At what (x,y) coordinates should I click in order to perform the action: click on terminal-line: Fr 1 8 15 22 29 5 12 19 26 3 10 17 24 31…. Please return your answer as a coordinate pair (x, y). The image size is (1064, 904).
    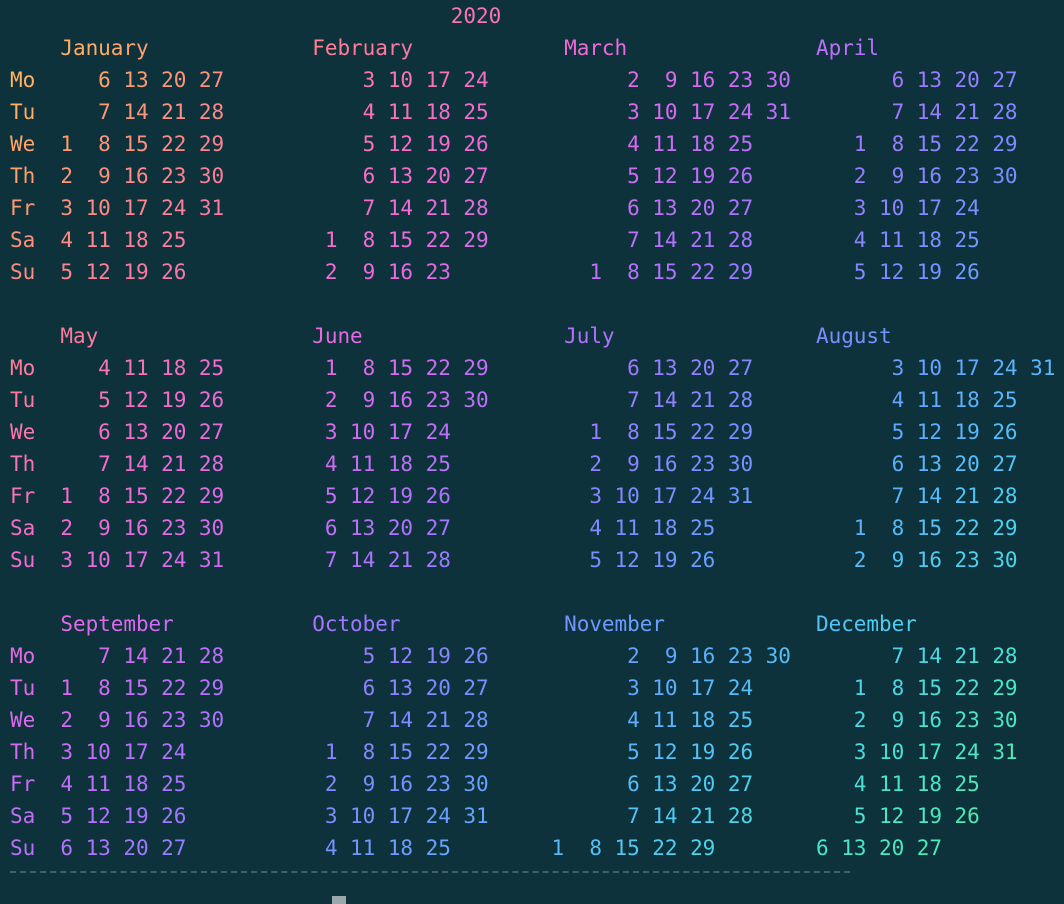
    Looking at the image, I should click on (514, 496).